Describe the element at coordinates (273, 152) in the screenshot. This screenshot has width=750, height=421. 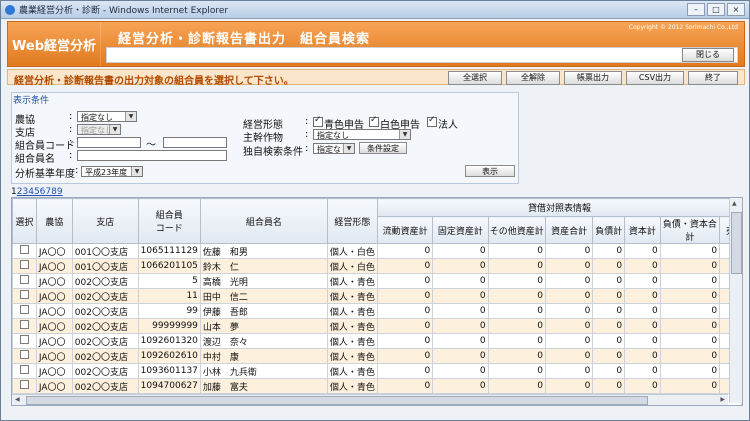
I see `dokuji-label: 独自検索条件` at that location.